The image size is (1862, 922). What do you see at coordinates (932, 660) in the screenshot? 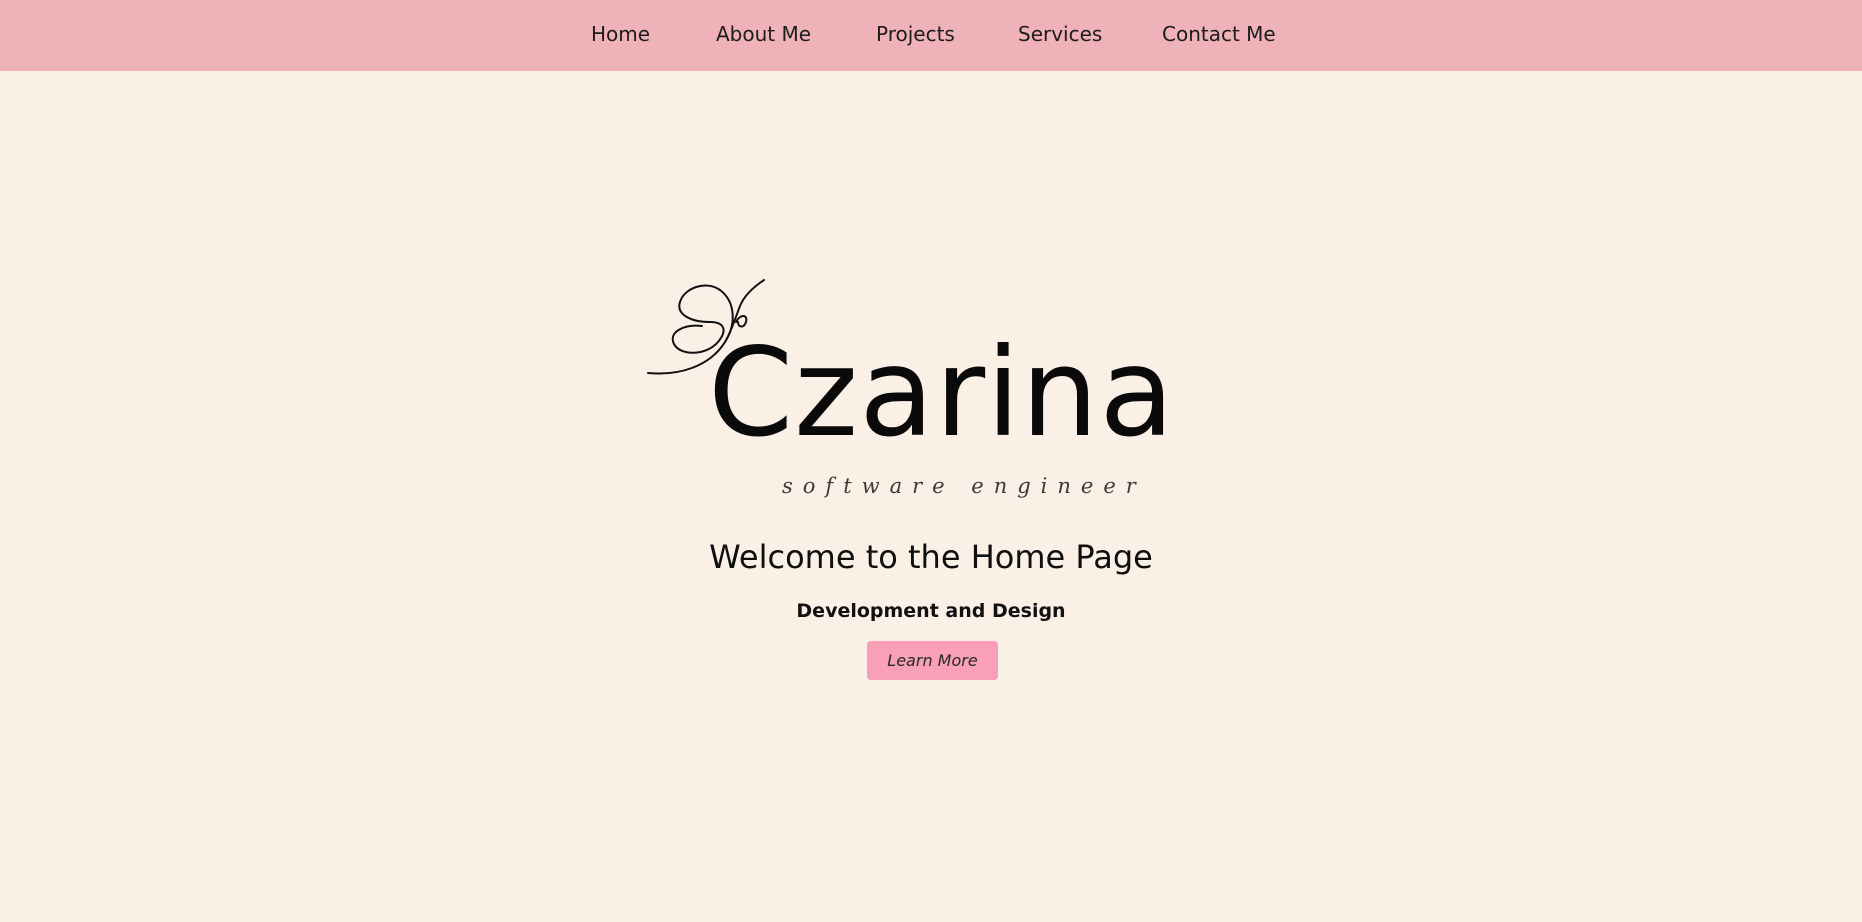
I see `learn-more-button: Learn More` at bounding box center [932, 660].